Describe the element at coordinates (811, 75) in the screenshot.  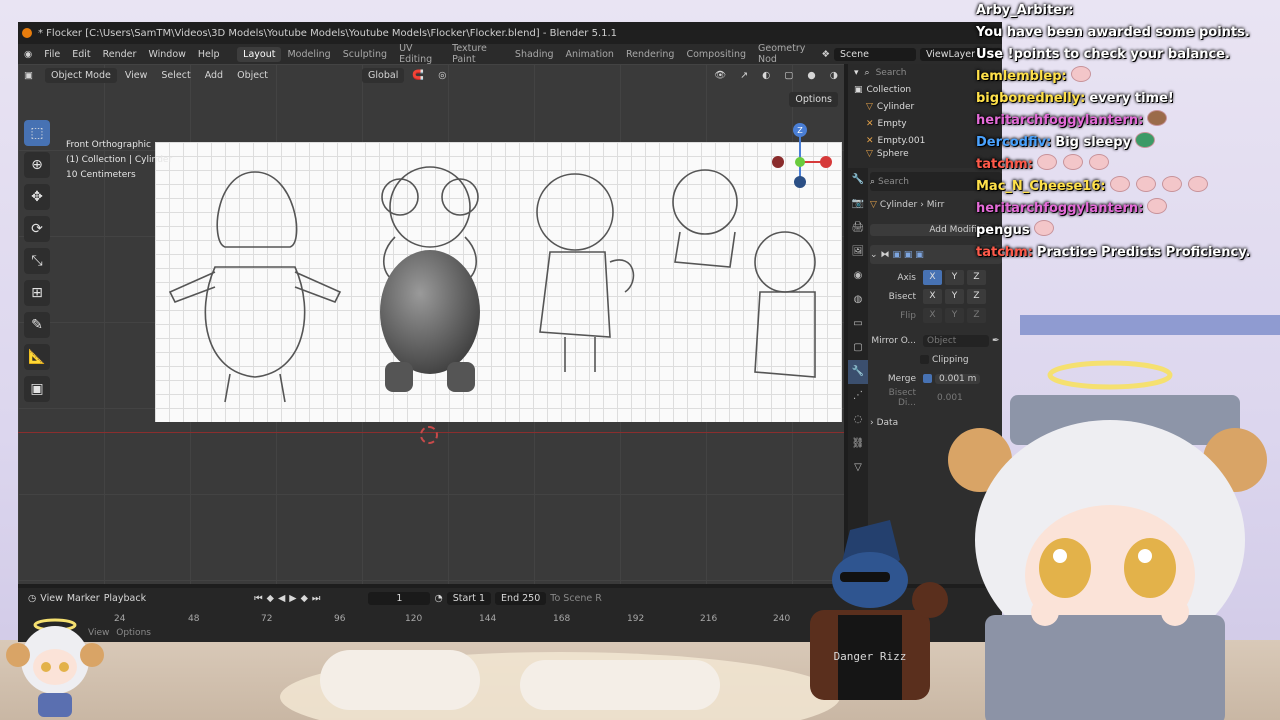
I see `shading-solid-icon: ●` at that location.